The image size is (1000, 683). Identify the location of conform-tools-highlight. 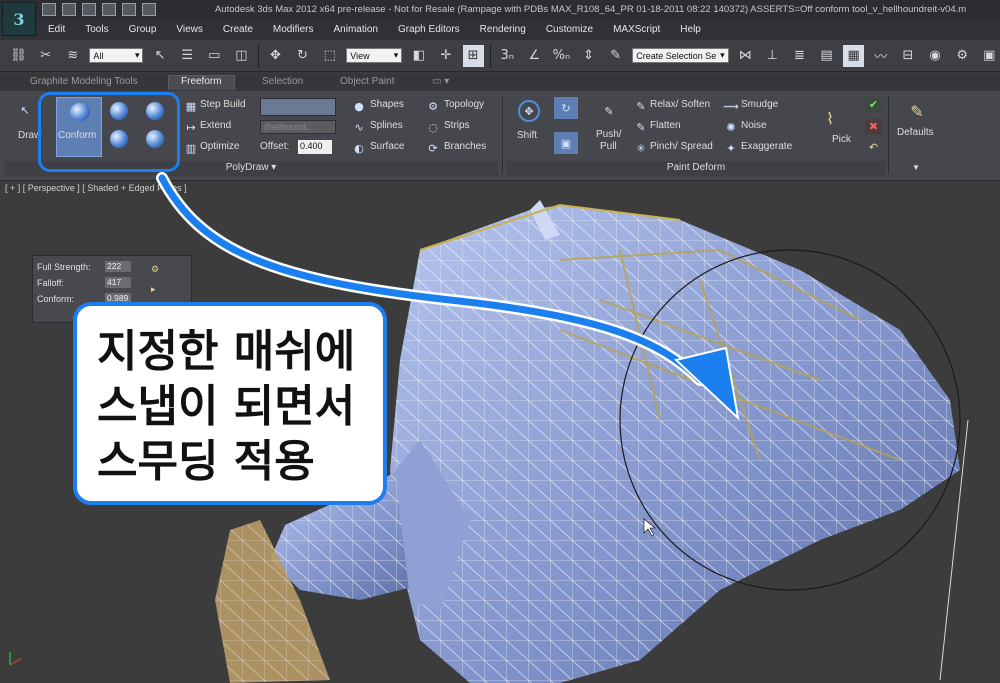
(109, 132).